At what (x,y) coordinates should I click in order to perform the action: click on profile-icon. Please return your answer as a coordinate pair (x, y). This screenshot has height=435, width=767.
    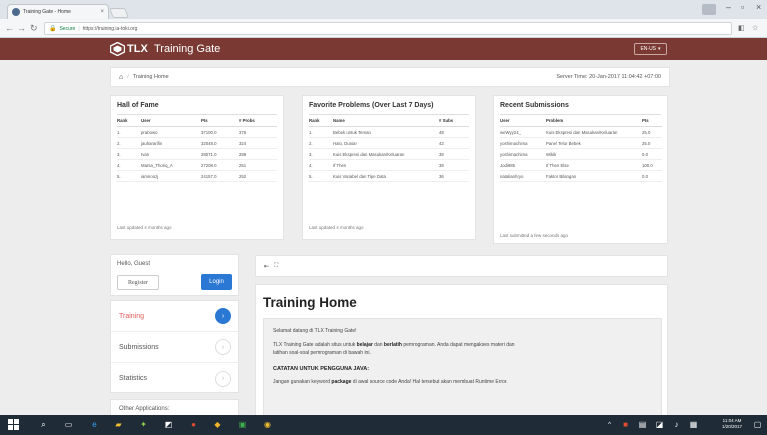
    Looking at the image, I should click on (709, 9).